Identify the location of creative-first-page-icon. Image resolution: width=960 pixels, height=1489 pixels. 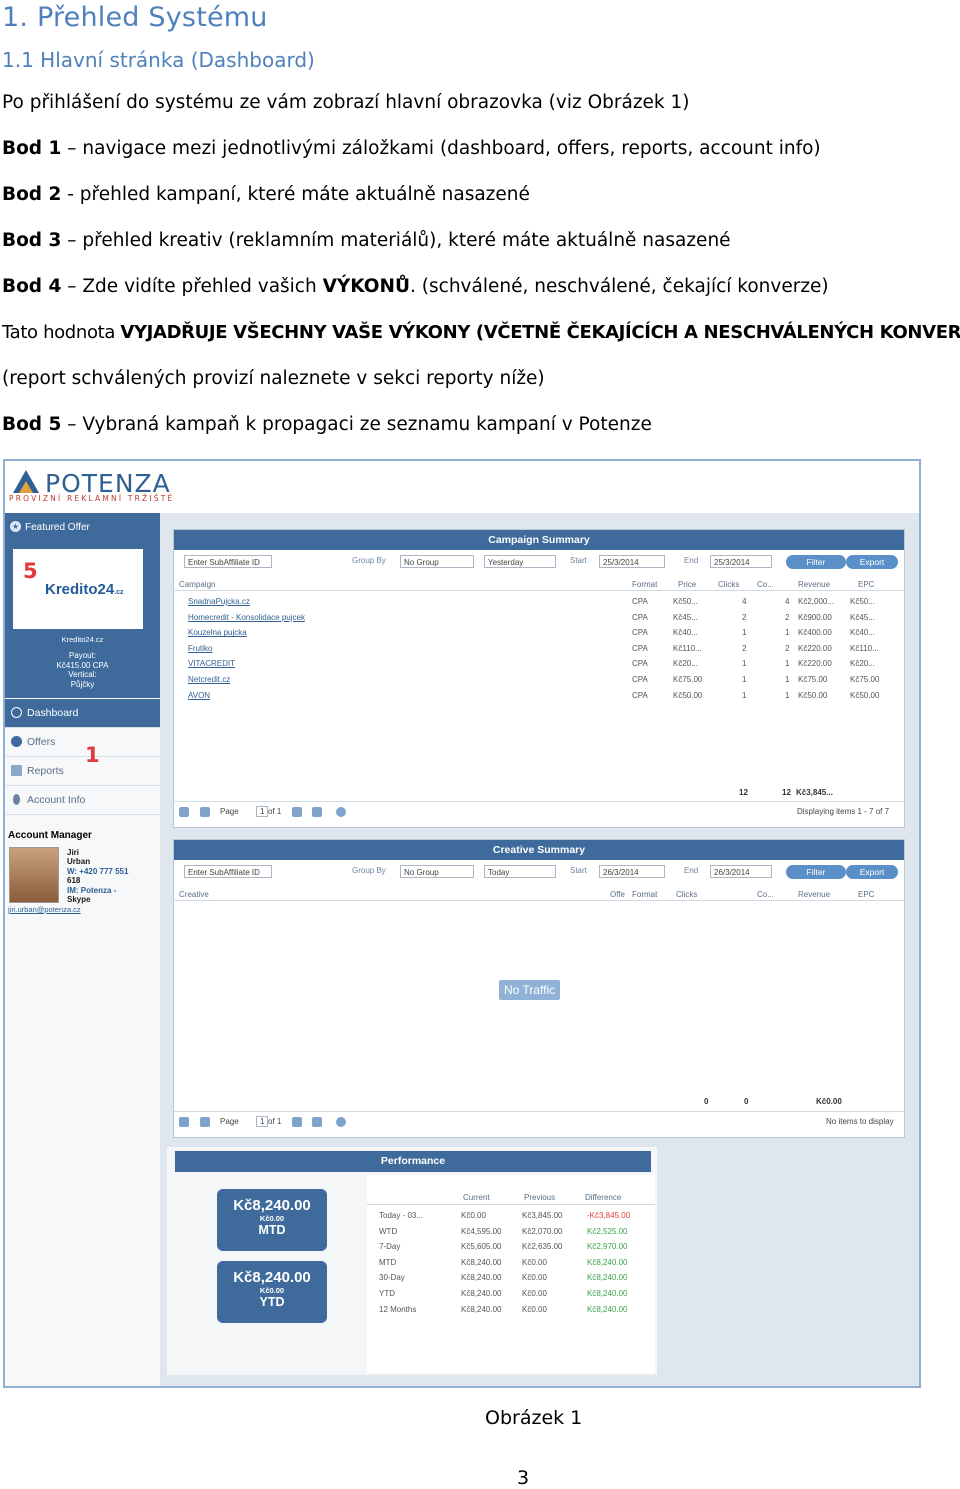
(184, 1122).